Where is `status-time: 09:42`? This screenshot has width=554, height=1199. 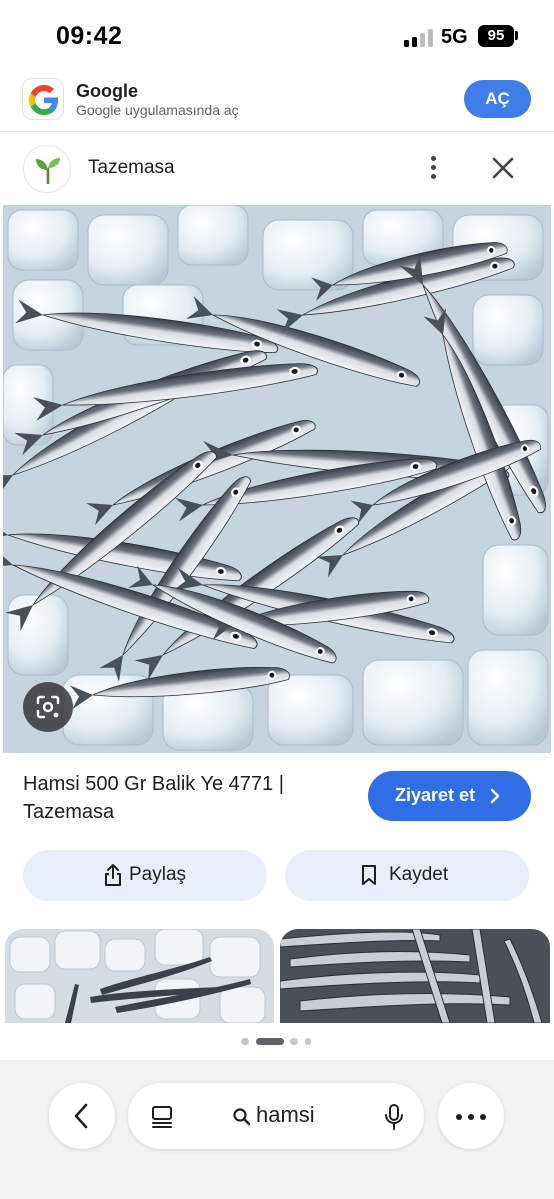 status-time: 09:42 is located at coordinates (89, 36).